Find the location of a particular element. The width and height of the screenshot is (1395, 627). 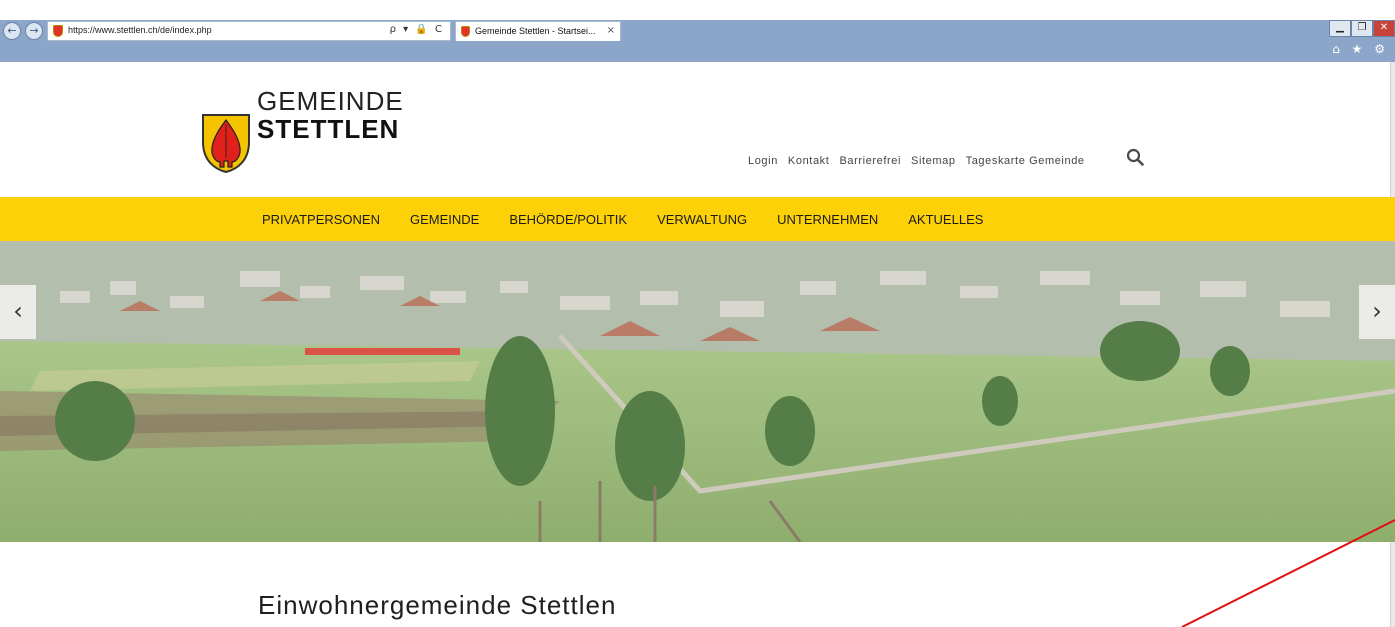

tab-favicon-icon is located at coordinates (465, 31).